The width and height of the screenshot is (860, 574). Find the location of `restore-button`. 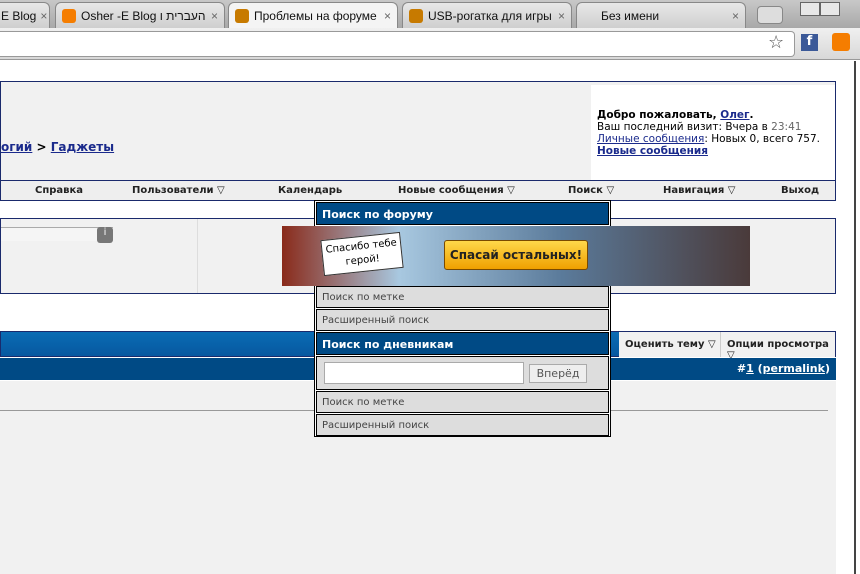

restore-button is located at coordinates (830, 9).